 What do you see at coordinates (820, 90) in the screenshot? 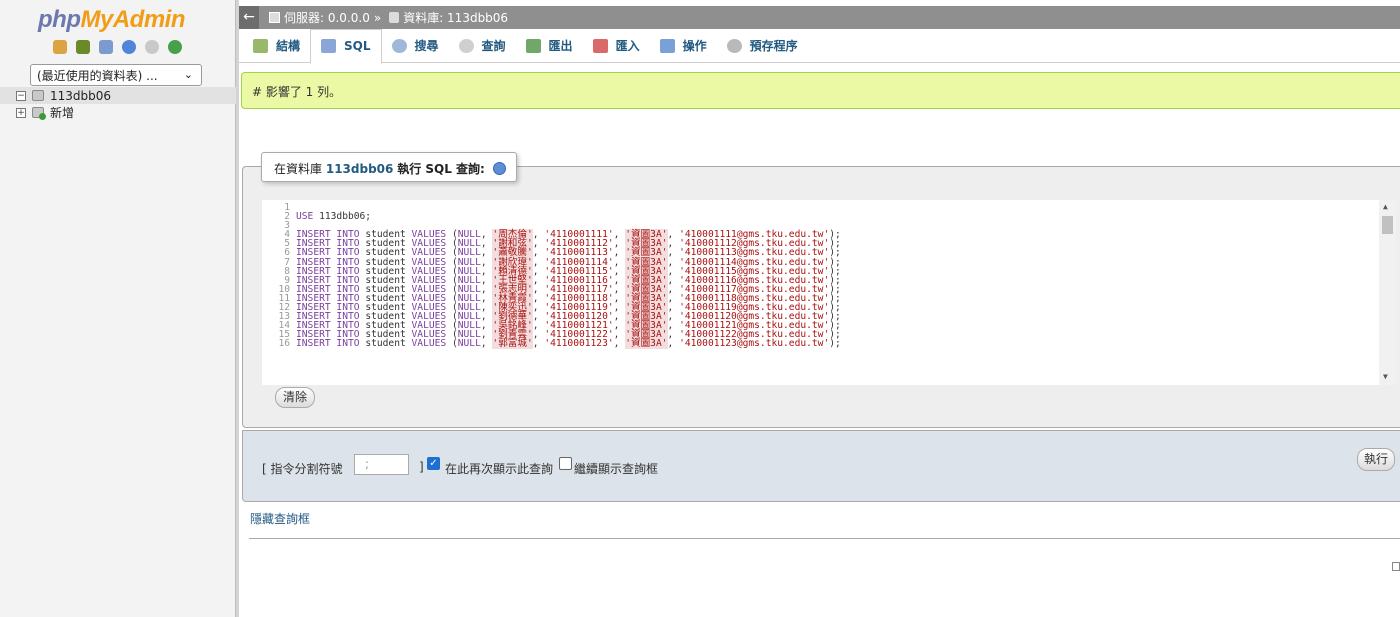
I see `success-notice: # 影響了 1 列。` at bounding box center [820, 90].